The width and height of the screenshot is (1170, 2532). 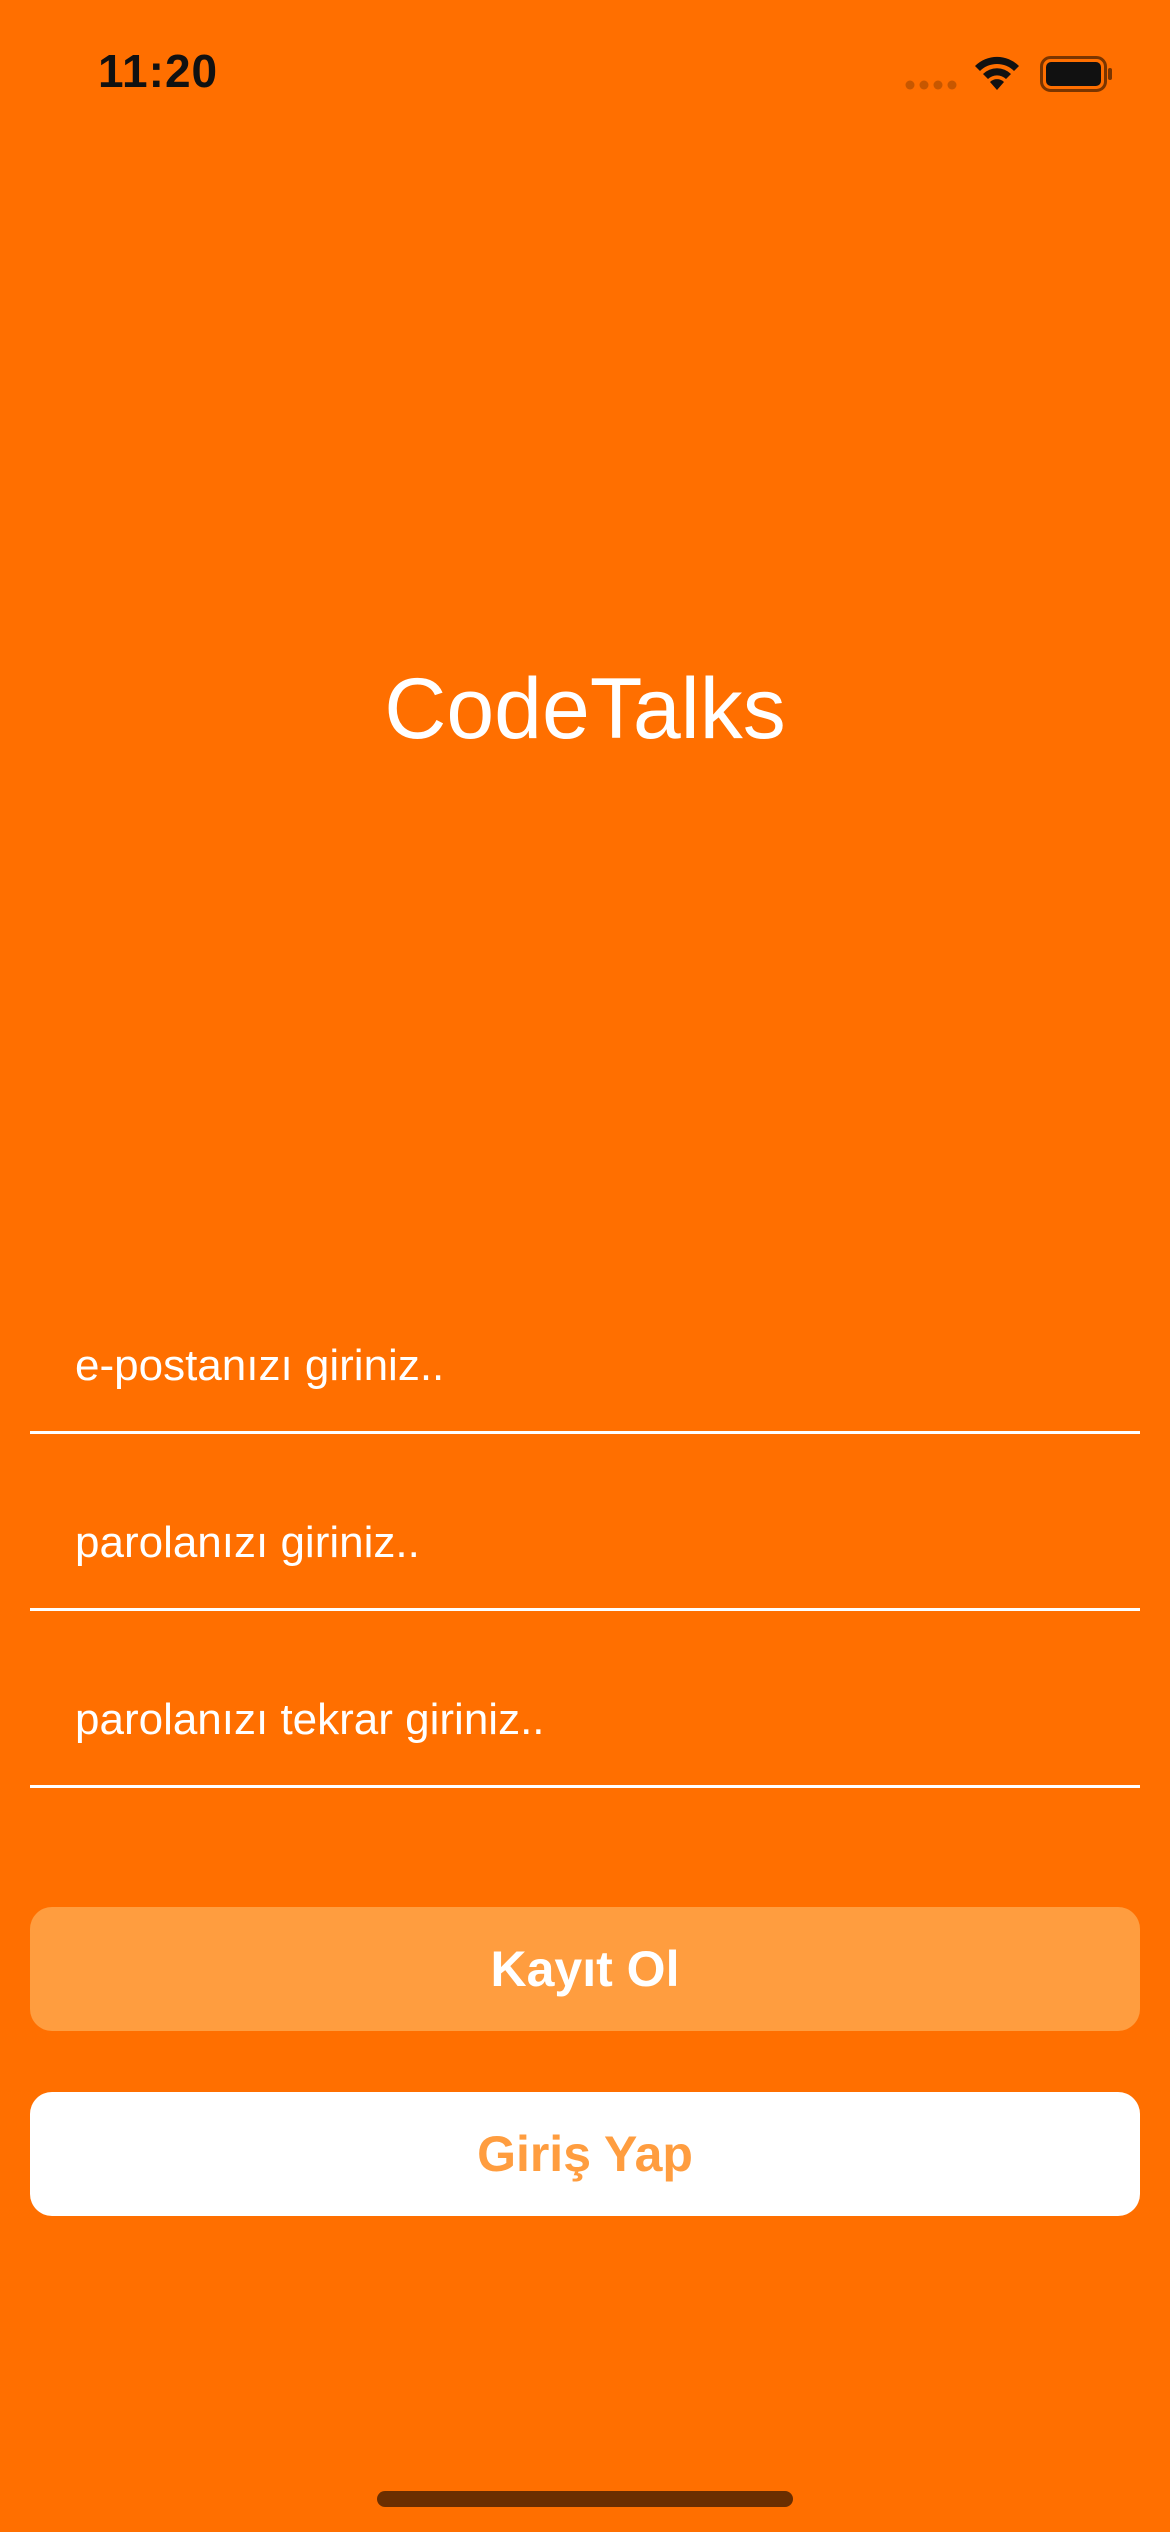 I want to click on battery-icon, so click(x=1076, y=74).